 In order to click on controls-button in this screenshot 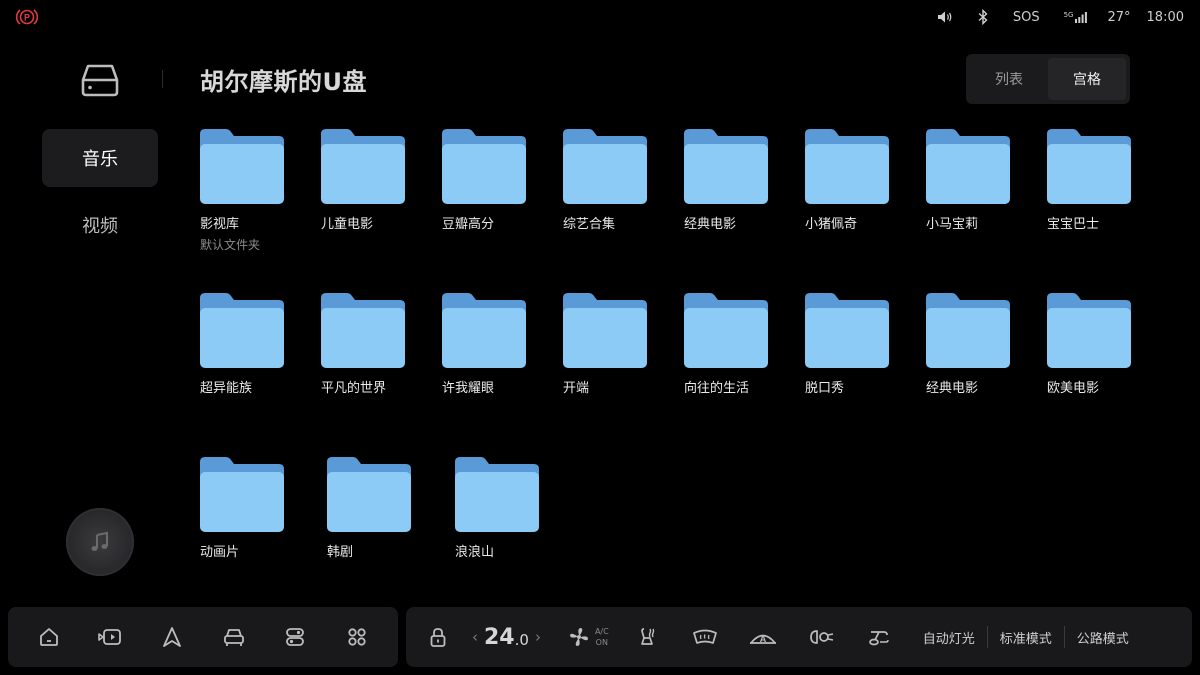, I will do `click(295, 637)`.